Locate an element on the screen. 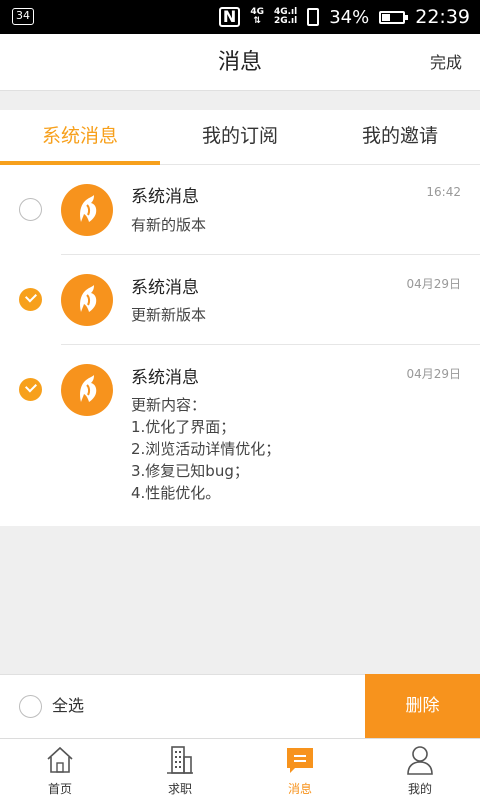  message-time: 16:42 is located at coordinates (443, 192).